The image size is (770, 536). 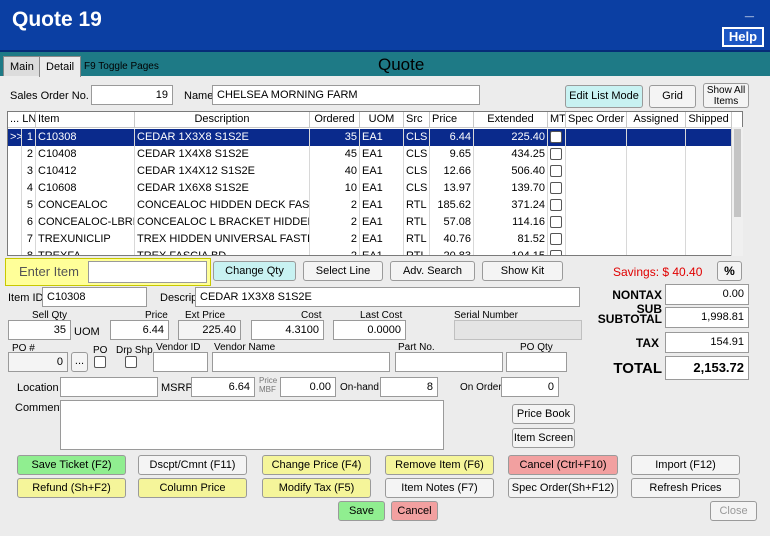 What do you see at coordinates (370, 251) in the screenshot?
I see `table-row: 8 TREXFA TREX FASCIA BD 2 EA1 RTL 20.83 104.15` at bounding box center [370, 251].